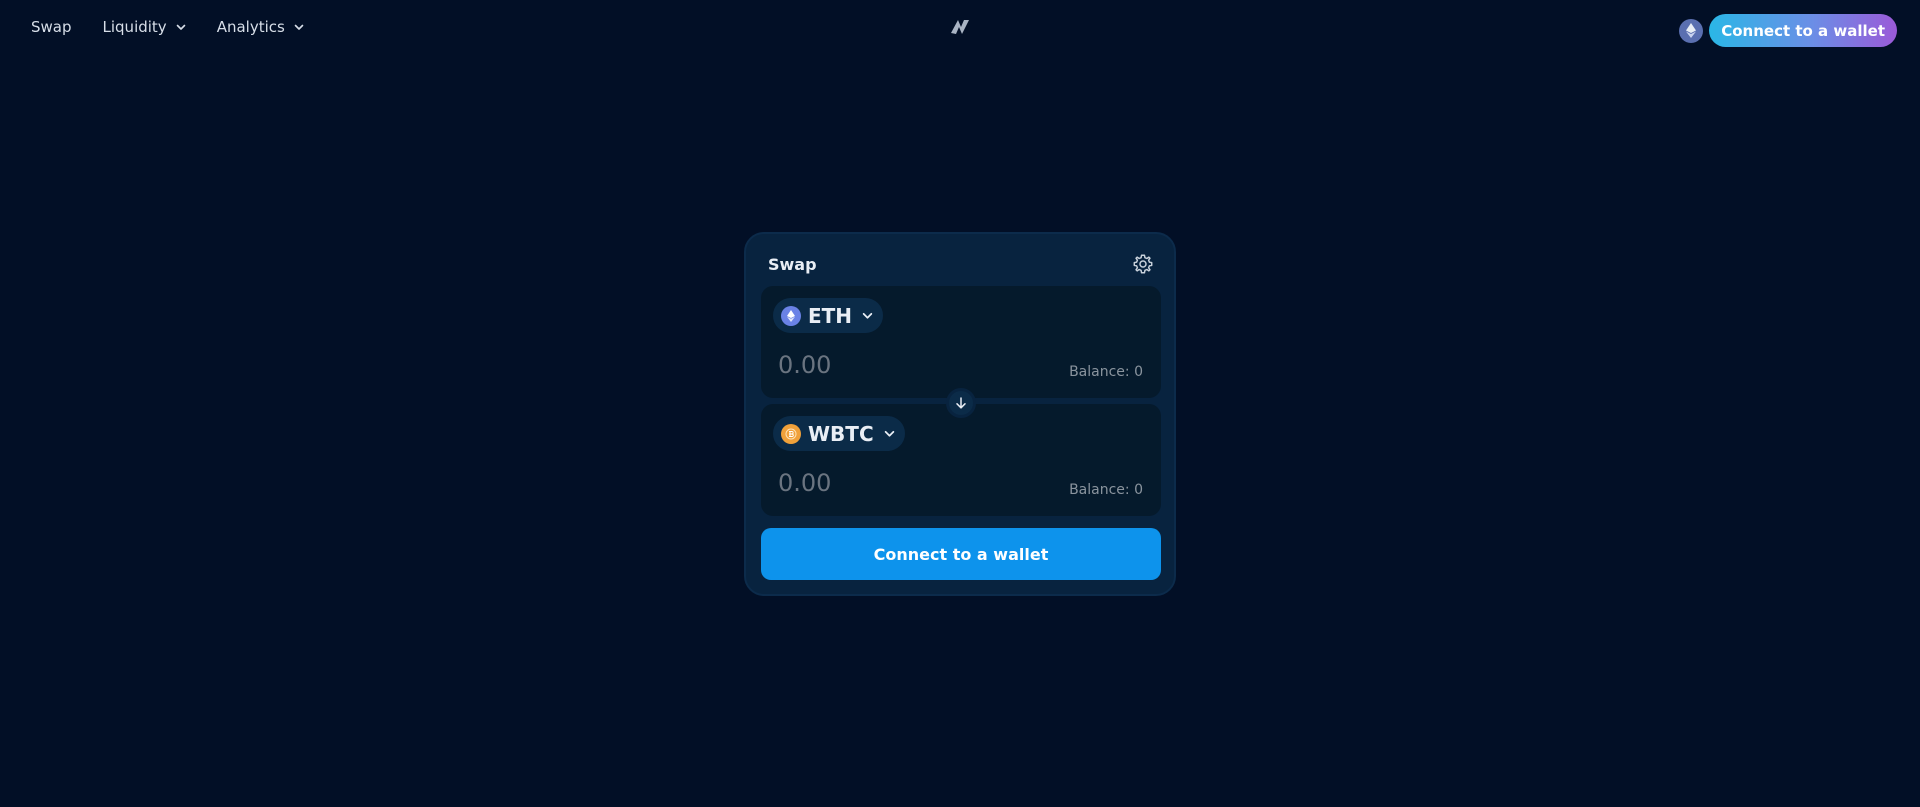  What do you see at coordinates (878, 483) in the screenshot?
I see `to-amount-input` at bounding box center [878, 483].